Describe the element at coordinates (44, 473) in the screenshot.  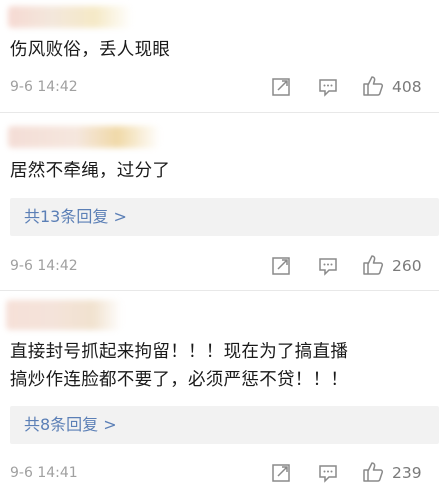
I see `comment-timestamp: 9-6 14:41` at that location.